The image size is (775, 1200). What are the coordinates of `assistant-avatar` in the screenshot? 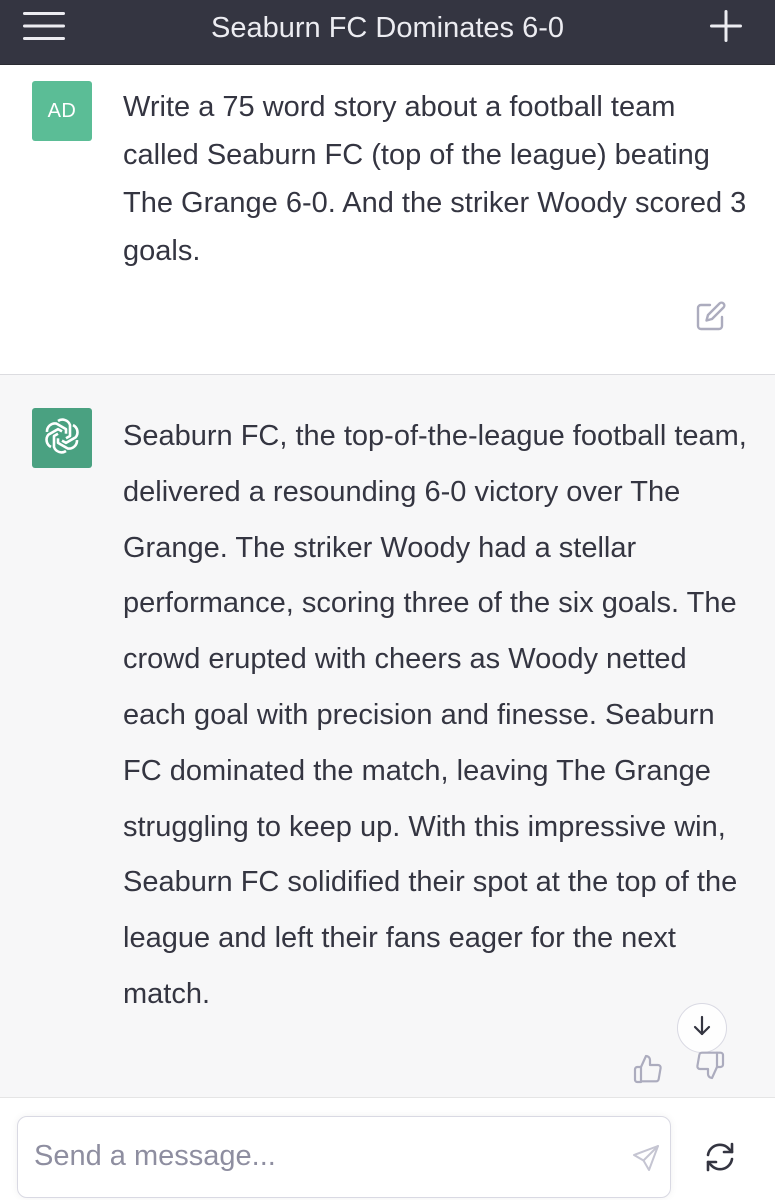 It's located at (62, 438).